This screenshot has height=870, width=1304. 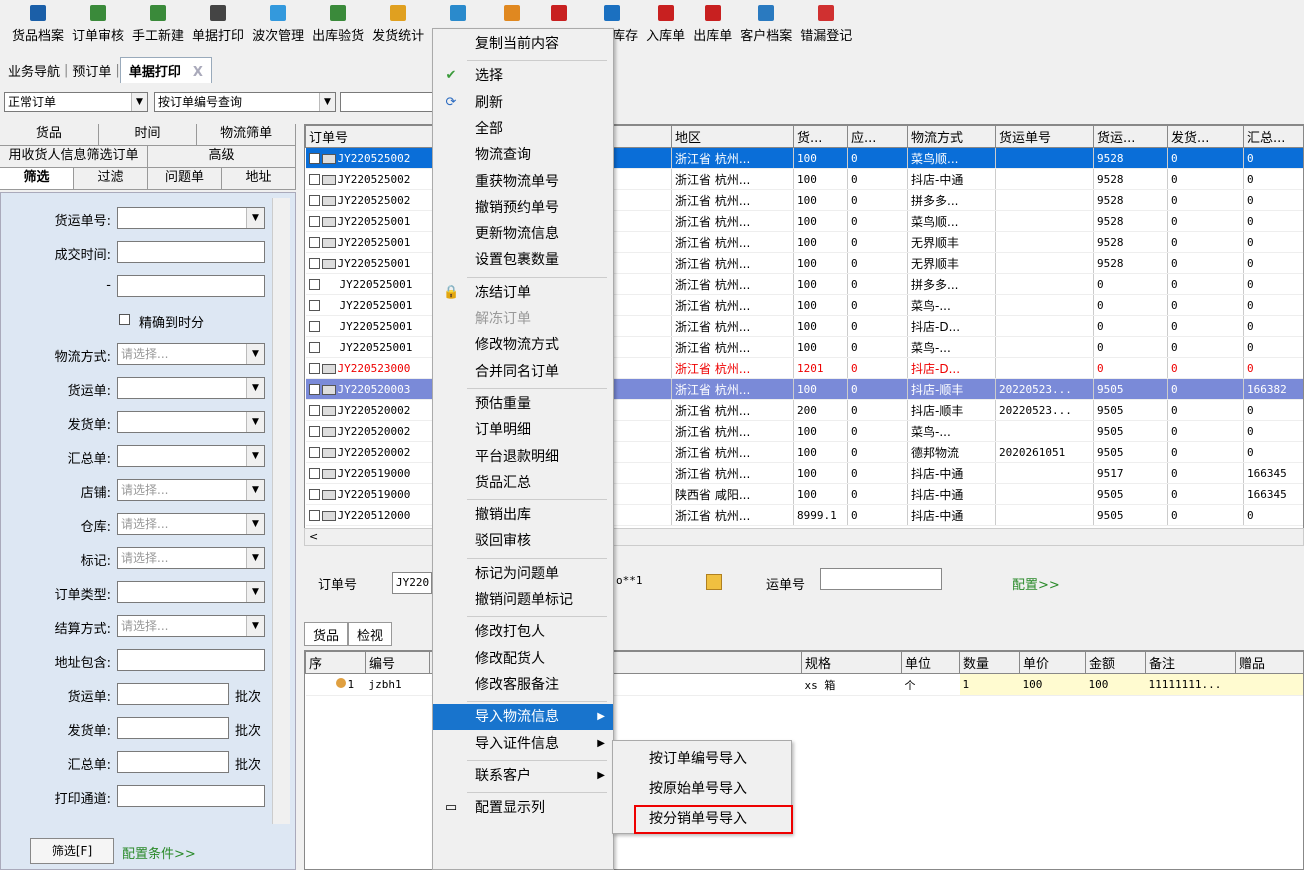 I want to click on freight2-input, so click(x=173, y=694).